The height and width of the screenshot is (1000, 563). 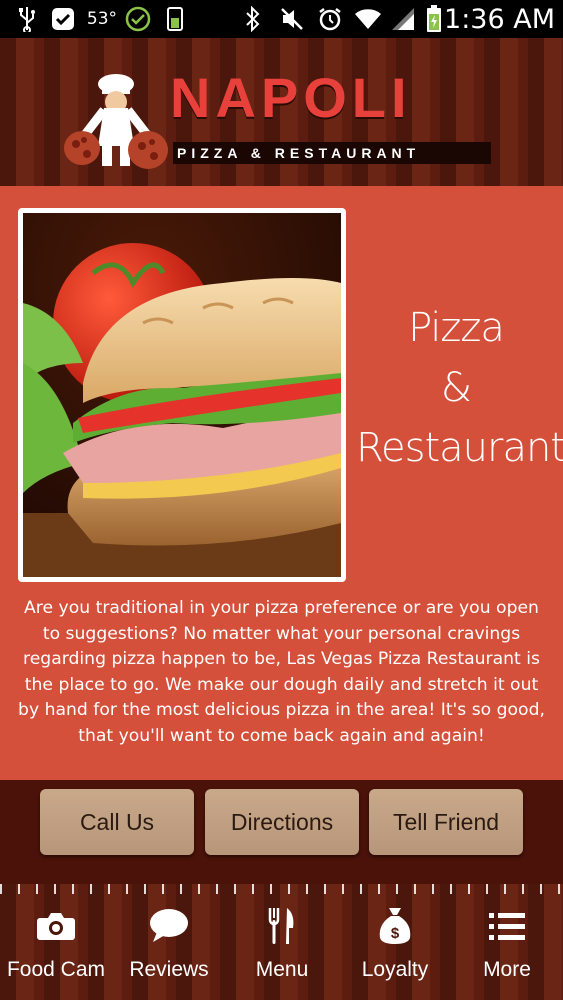 What do you see at coordinates (117, 822) in the screenshot?
I see `call-us-button: Call Us` at bounding box center [117, 822].